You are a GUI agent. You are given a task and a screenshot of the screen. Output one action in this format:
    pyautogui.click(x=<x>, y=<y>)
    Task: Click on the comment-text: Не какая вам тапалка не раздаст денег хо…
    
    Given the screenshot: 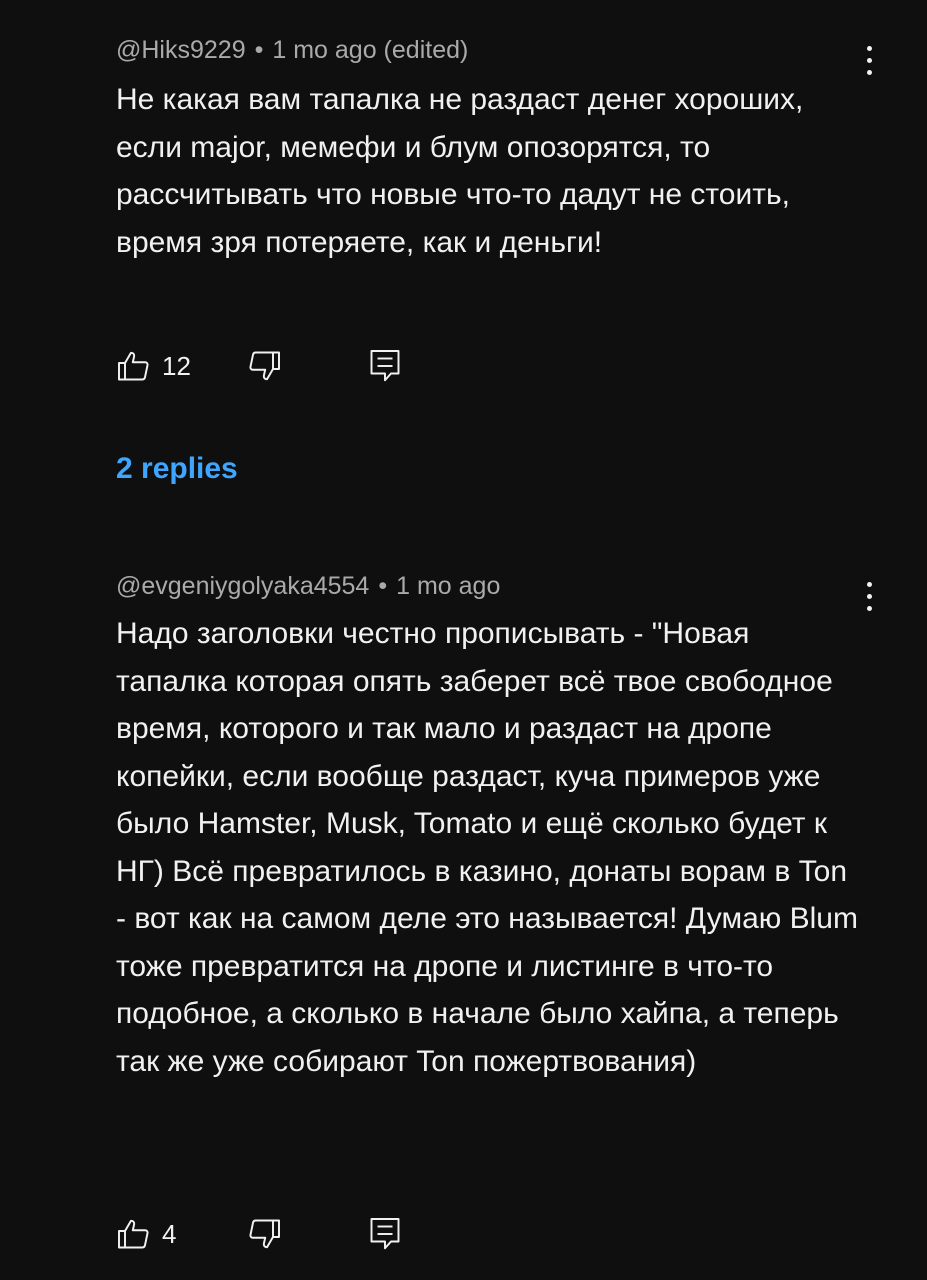 What is the action you would take?
    pyautogui.click(x=460, y=171)
    